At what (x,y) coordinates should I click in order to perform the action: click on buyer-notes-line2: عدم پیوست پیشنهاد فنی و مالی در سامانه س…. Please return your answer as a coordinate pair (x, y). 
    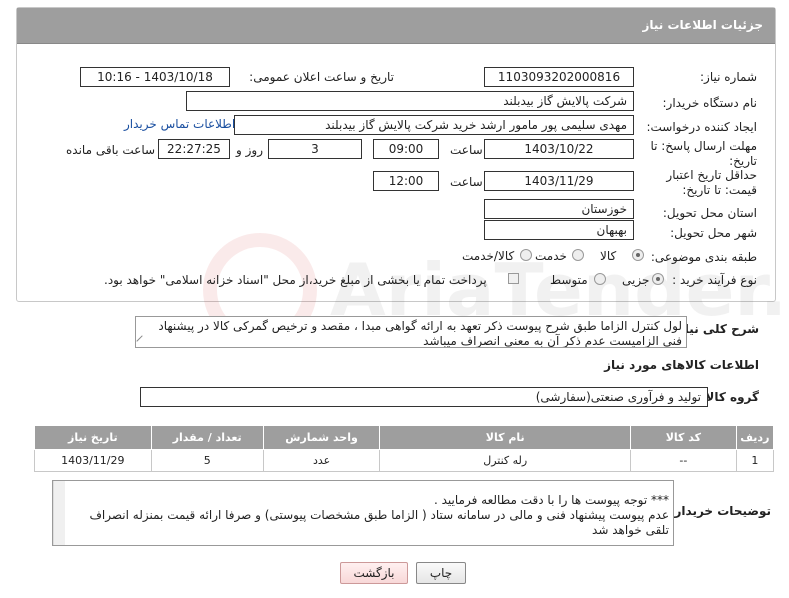
    Looking at the image, I should click on (379, 522).